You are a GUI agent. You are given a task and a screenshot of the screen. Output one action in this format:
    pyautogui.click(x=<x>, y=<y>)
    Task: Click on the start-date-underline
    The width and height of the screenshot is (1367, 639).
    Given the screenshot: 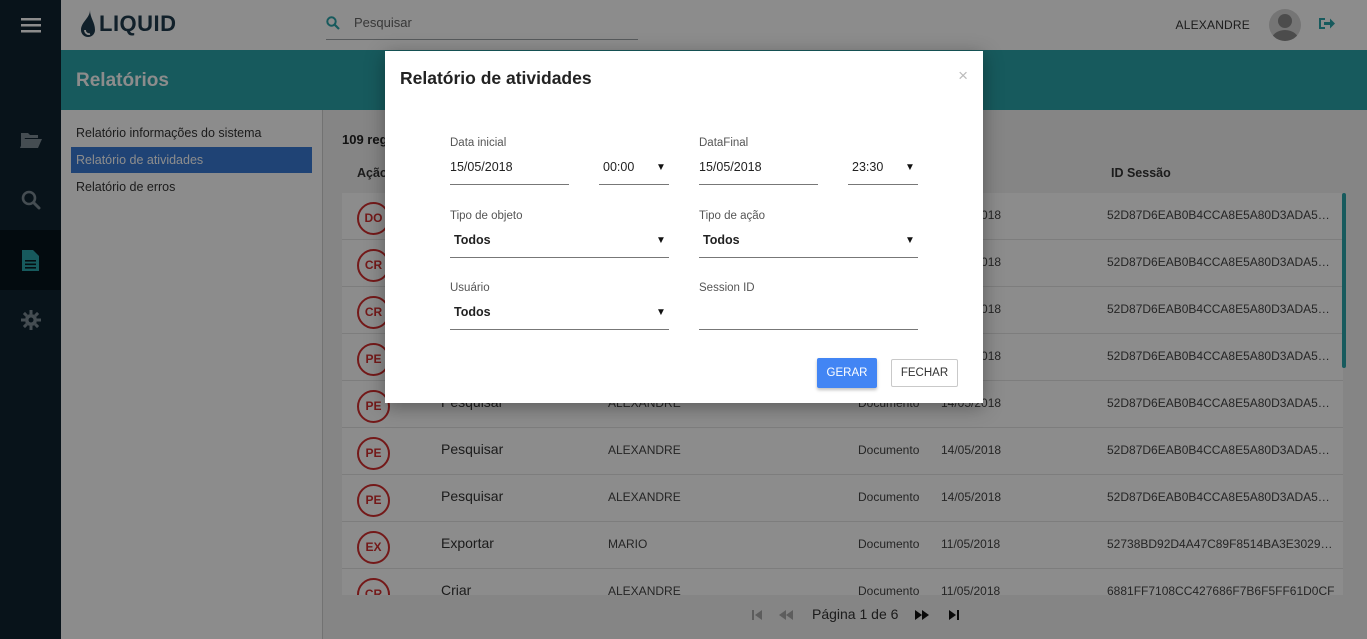 What is the action you would take?
    pyautogui.click(x=509, y=184)
    